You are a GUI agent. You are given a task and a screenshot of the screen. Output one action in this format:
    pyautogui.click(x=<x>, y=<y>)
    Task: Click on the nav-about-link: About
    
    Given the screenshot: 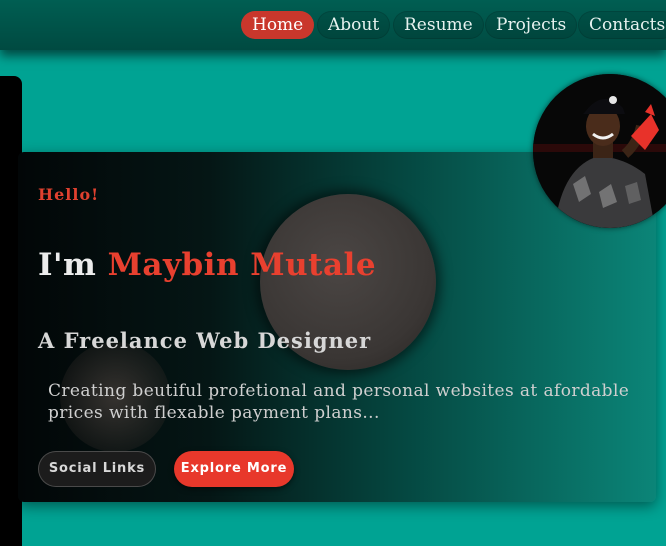 What is the action you would take?
    pyautogui.click(x=354, y=25)
    